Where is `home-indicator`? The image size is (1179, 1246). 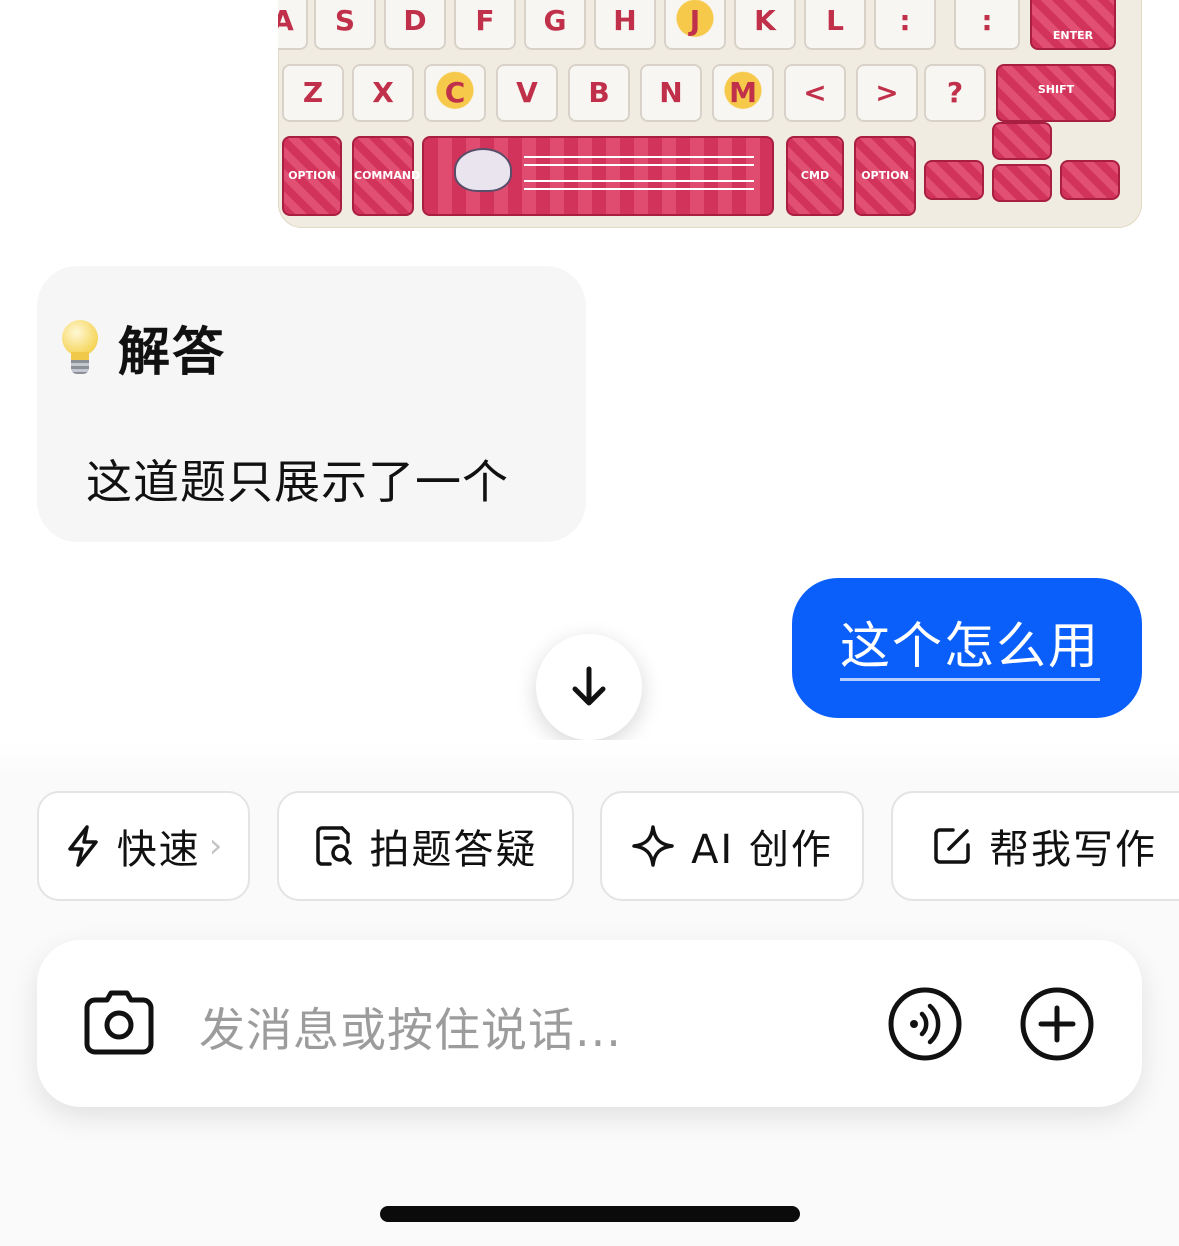
home-indicator is located at coordinates (590, 1214).